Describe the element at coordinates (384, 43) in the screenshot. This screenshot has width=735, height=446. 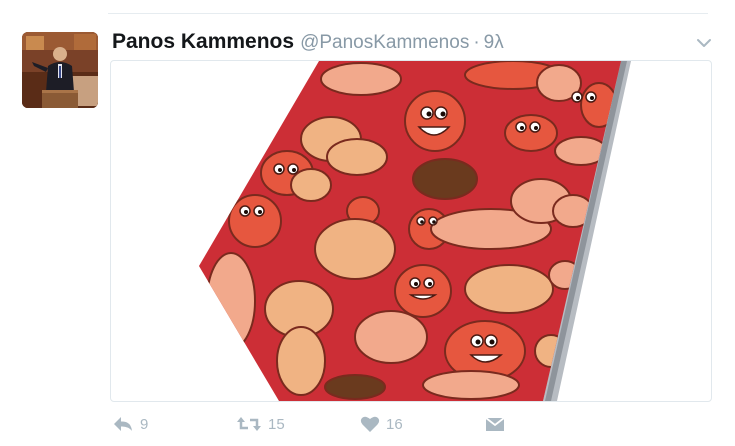
I see `author-username: @PanosKammenos` at that location.